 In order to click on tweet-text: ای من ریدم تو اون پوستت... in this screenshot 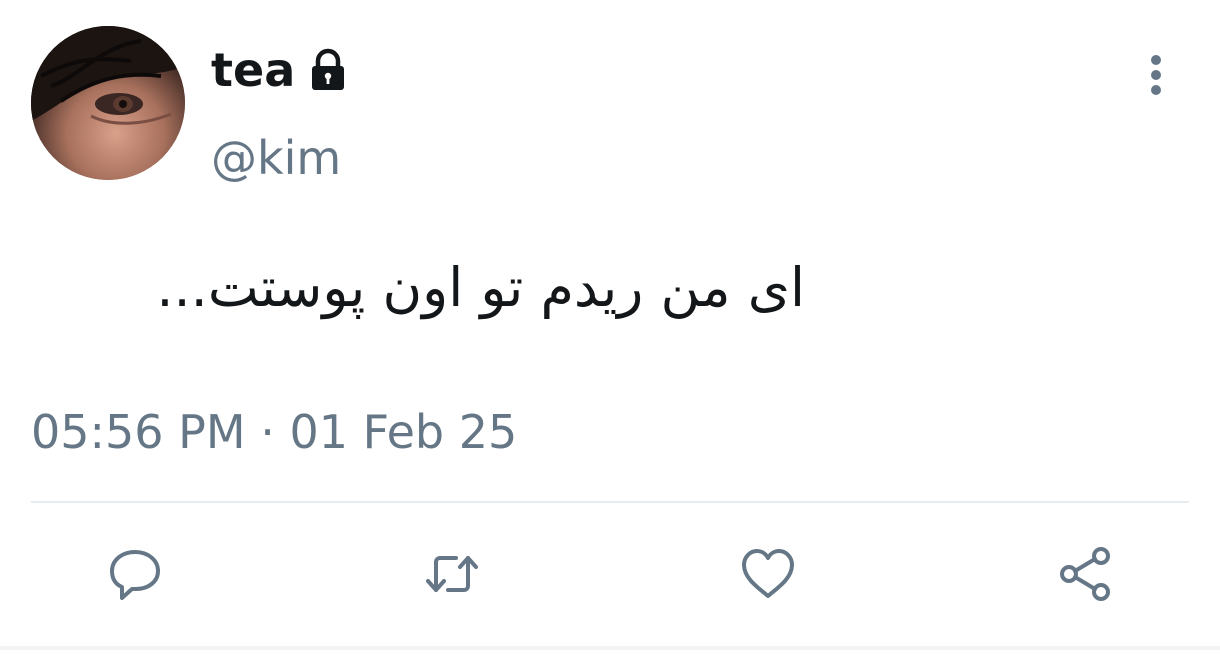, I will do `click(480, 287)`.